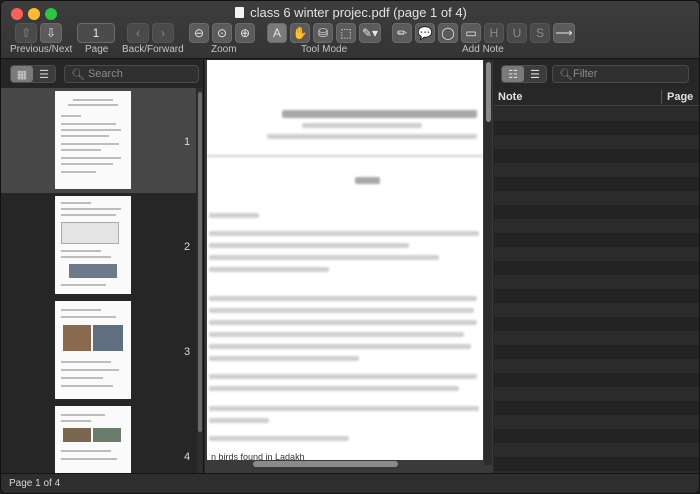  I want to click on sidebar-search-field: 🔍︎ Search, so click(131, 74).